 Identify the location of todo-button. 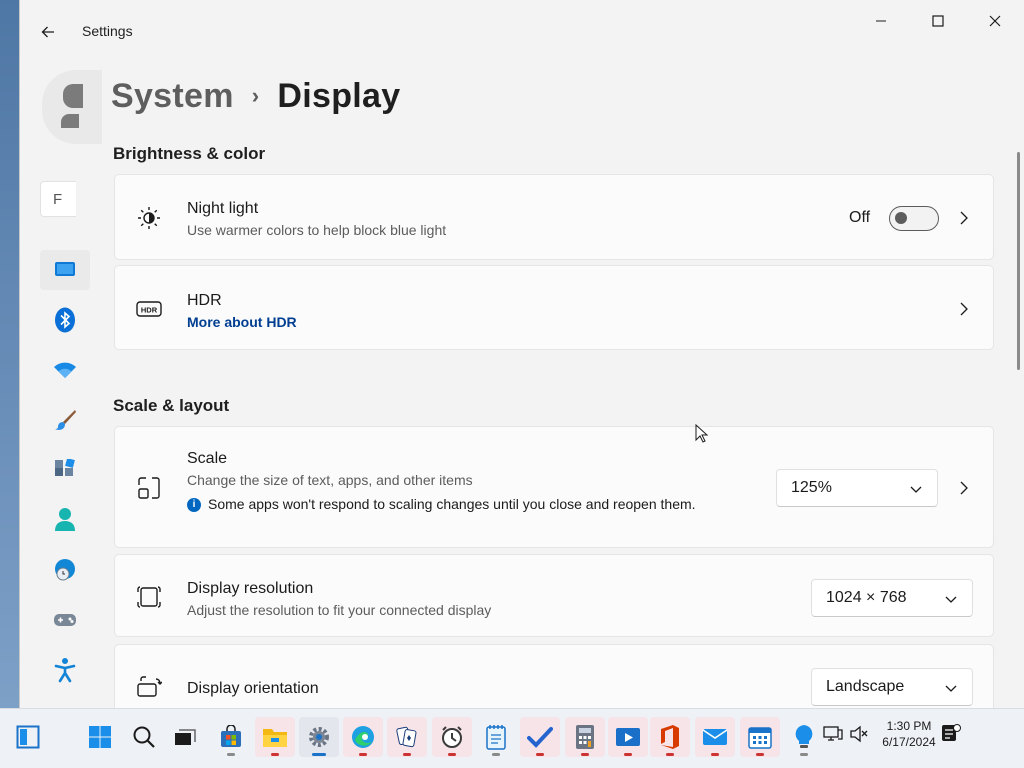
(540, 737).